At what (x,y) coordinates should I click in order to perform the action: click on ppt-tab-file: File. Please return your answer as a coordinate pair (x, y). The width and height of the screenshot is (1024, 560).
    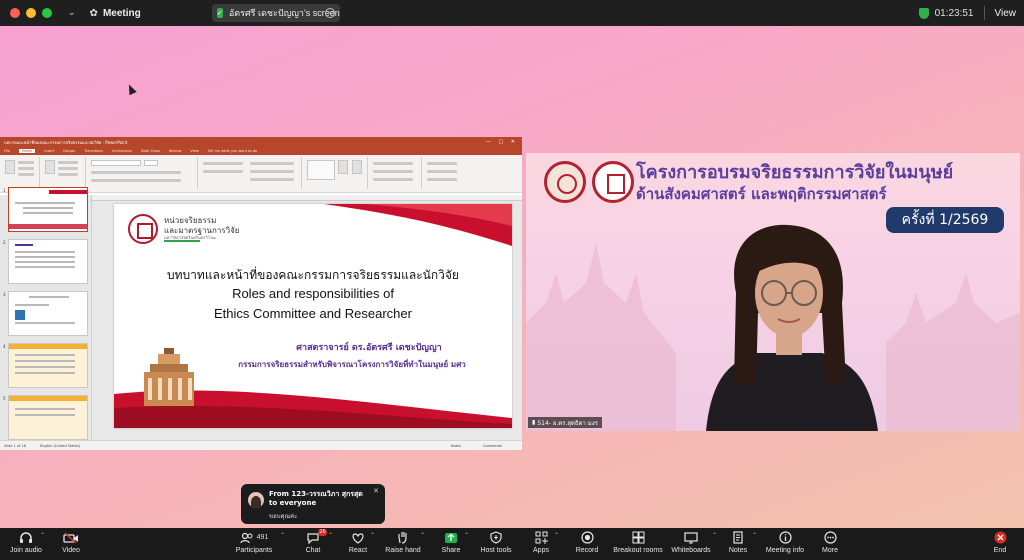
    Looking at the image, I should click on (7, 151).